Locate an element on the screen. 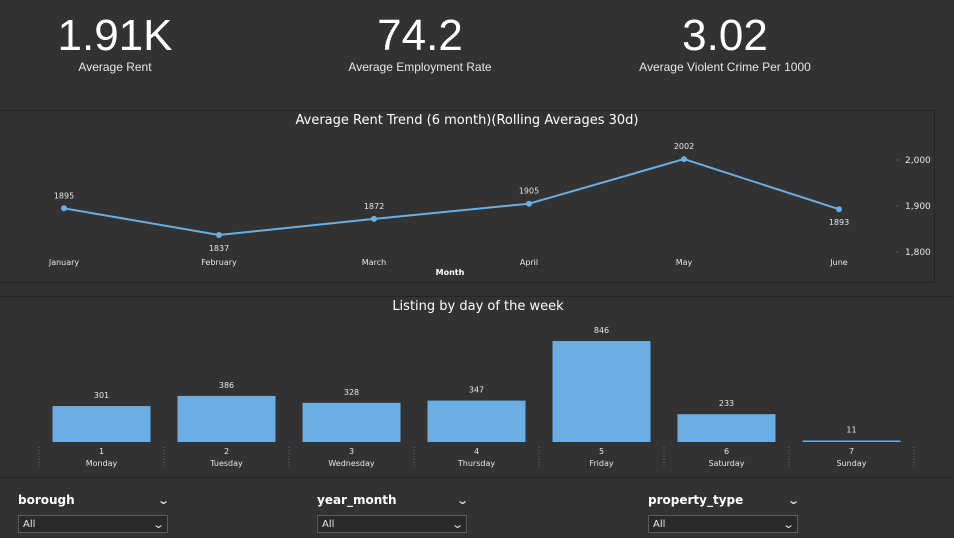 The image size is (954, 538). slicer-year-month: year_month ⌄ All ⌄ is located at coordinates (393, 513).